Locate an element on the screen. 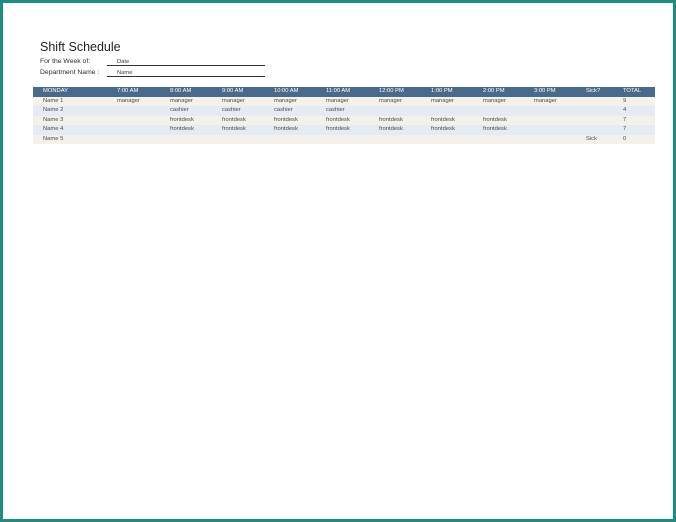 This screenshot has width=676, height=522. table-cell: Sick is located at coordinates (591, 140).